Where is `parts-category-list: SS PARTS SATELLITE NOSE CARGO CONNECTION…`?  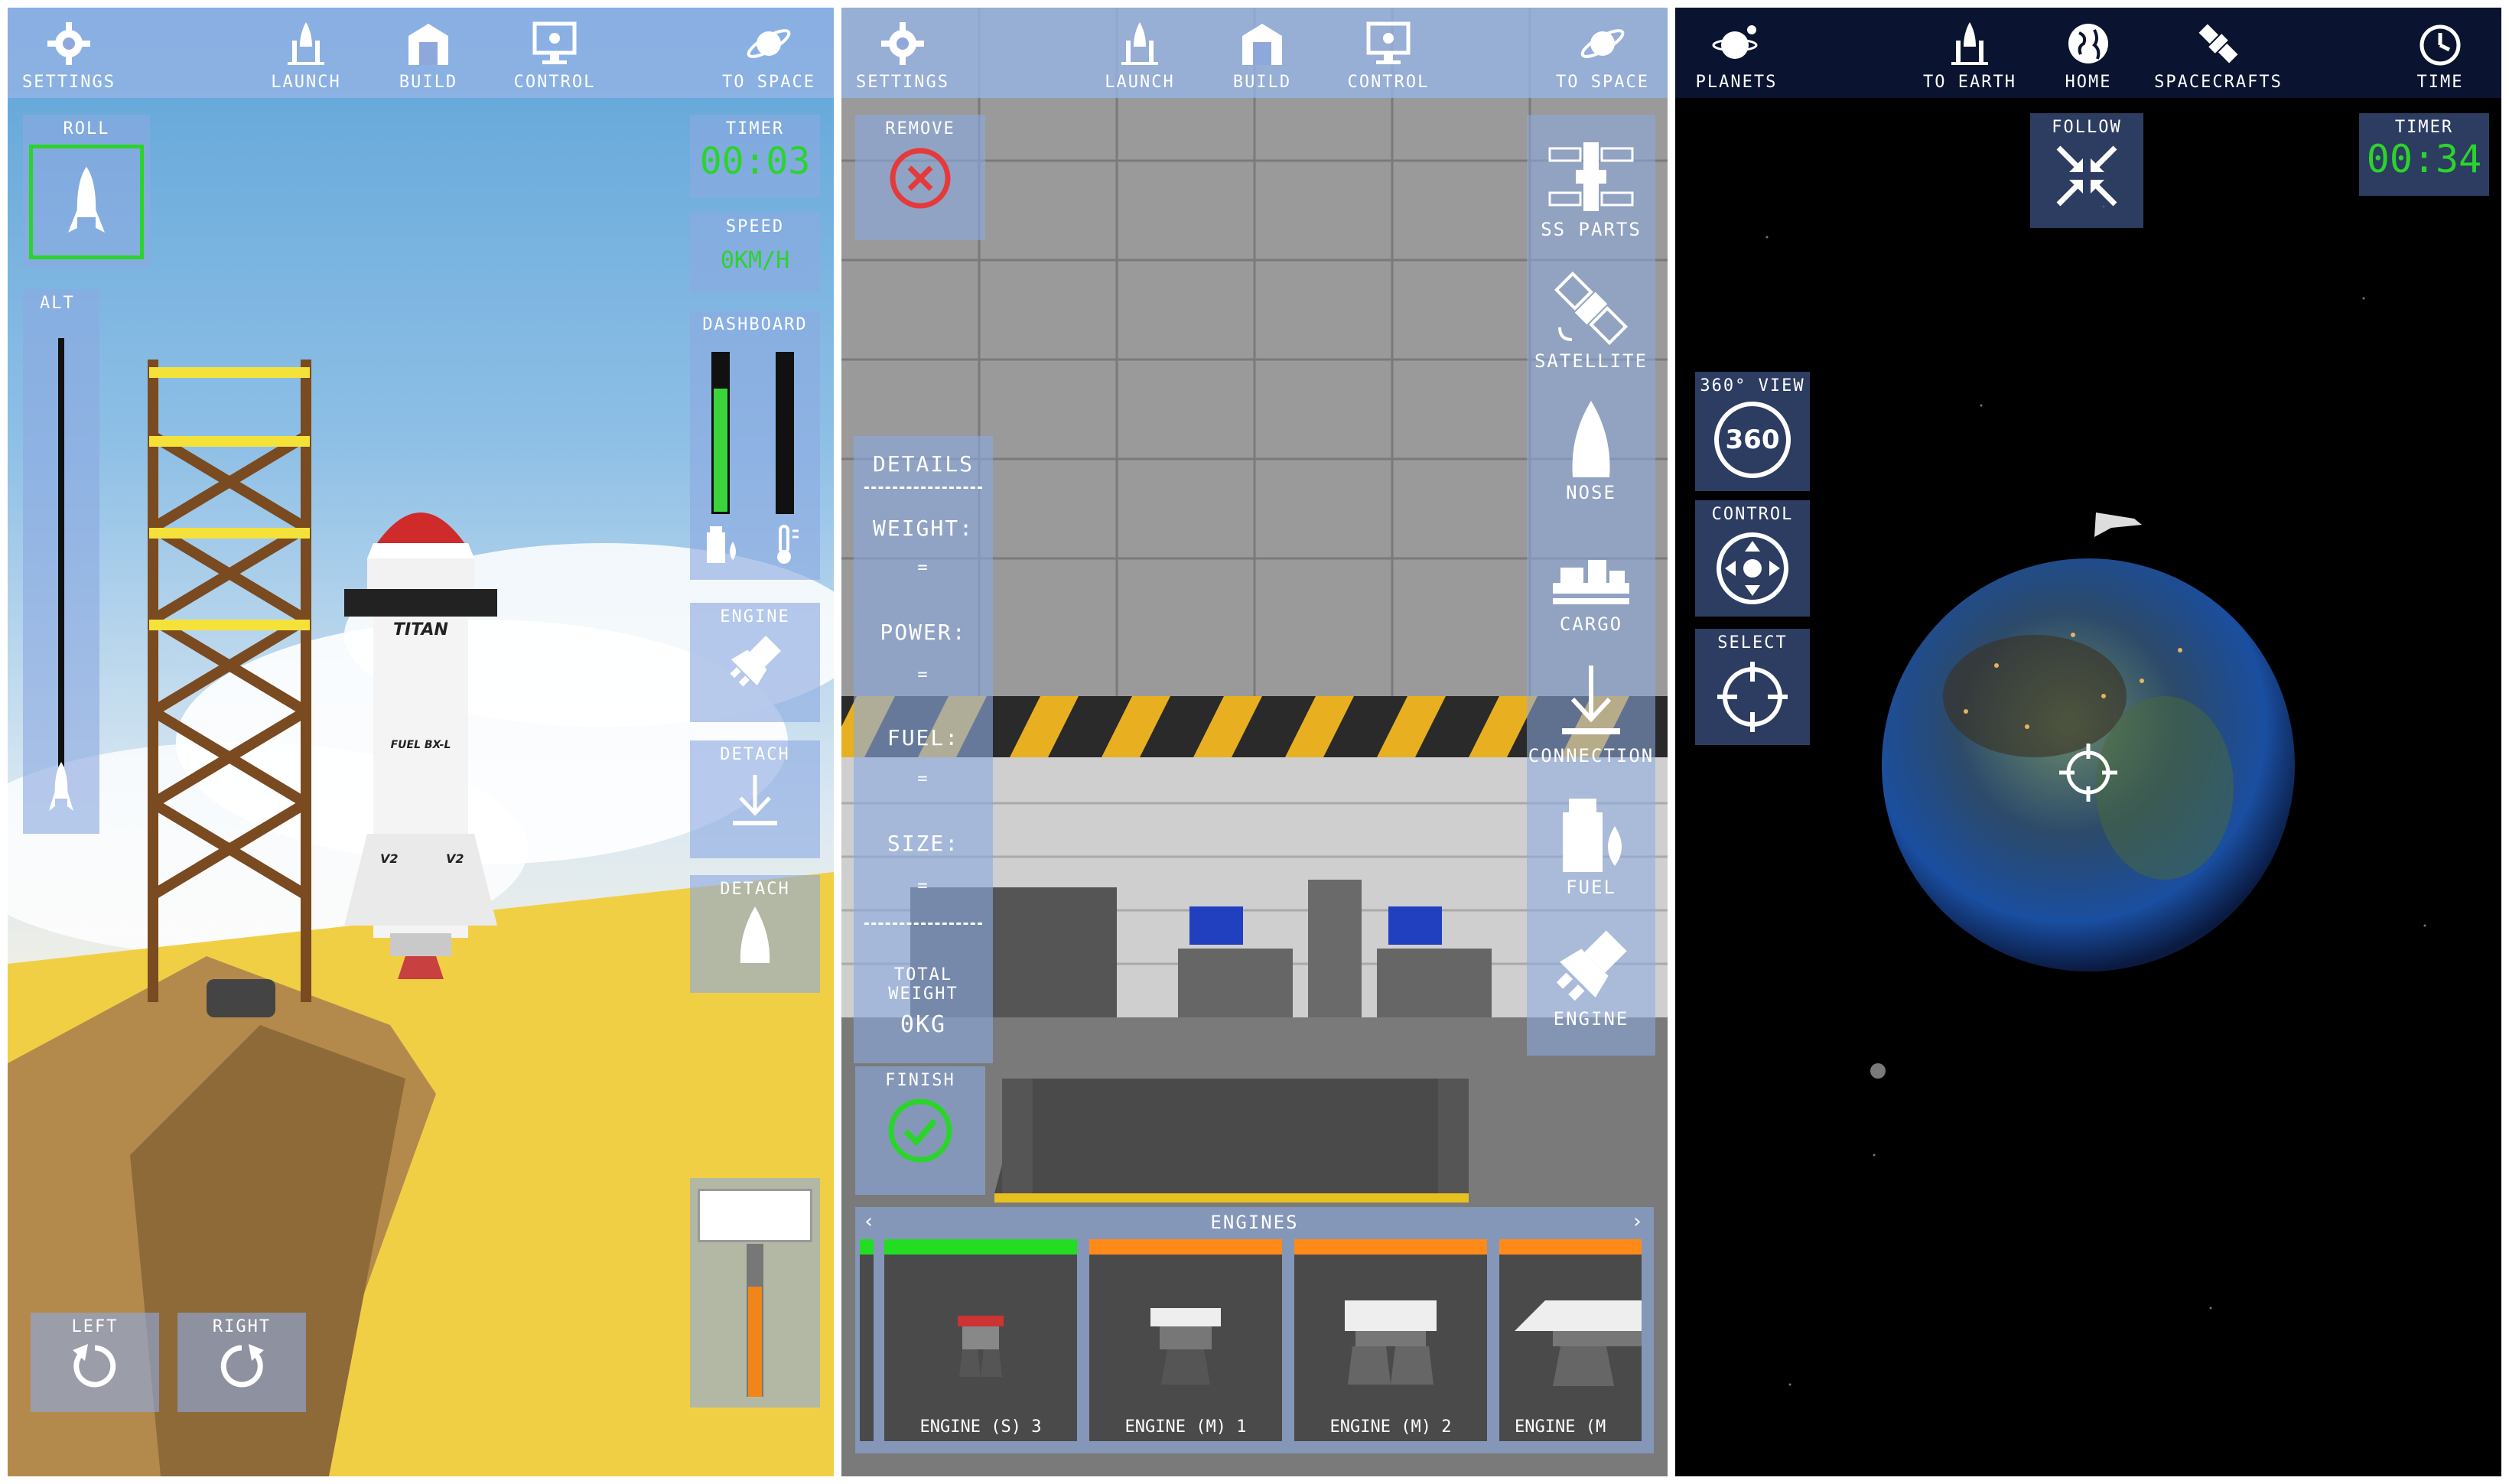
parts-category-list: SS PARTS SATELLITE NOSE CARGO CONNECTION… is located at coordinates (1591, 585).